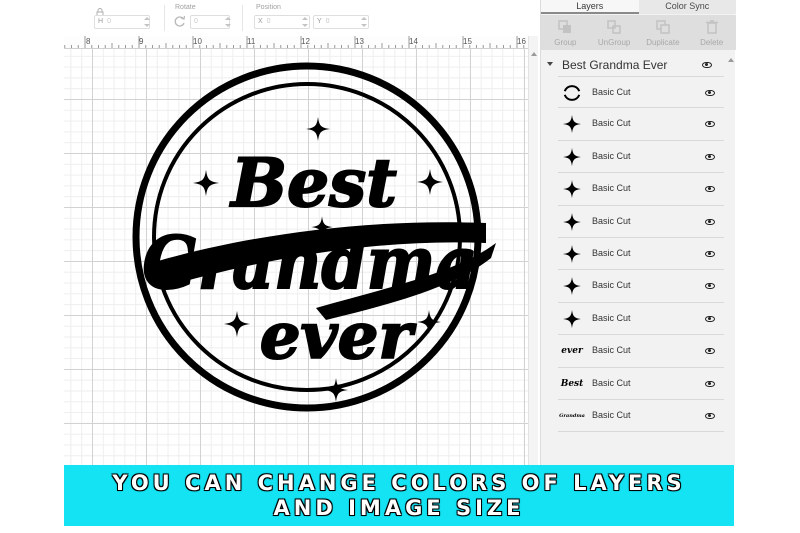  I want to click on ungroup-label: UnGroup, so click(614, 42).